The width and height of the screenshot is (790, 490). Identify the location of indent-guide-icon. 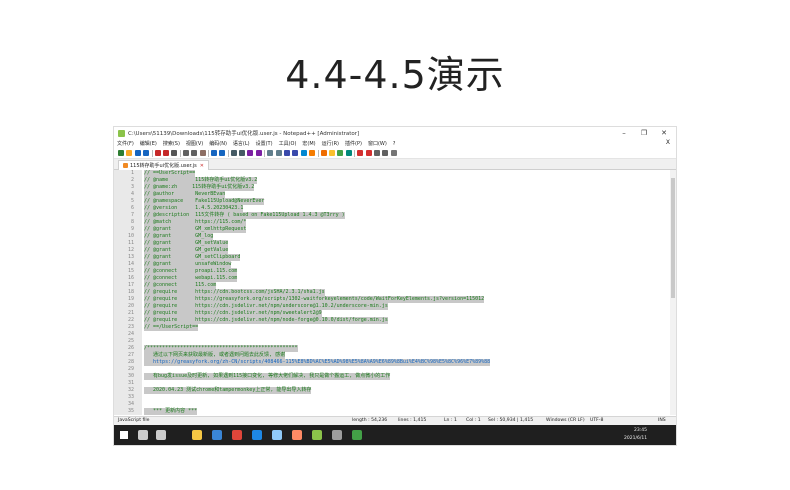
(303, 153).